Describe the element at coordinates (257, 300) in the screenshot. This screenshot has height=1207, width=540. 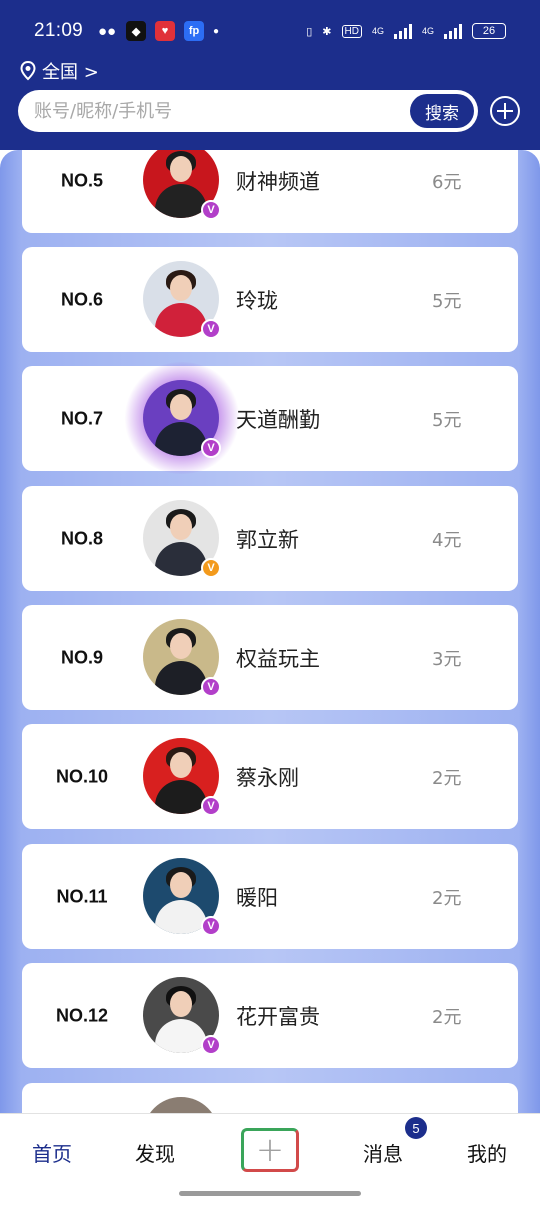
I see `user-name: 玲珑` at that location.